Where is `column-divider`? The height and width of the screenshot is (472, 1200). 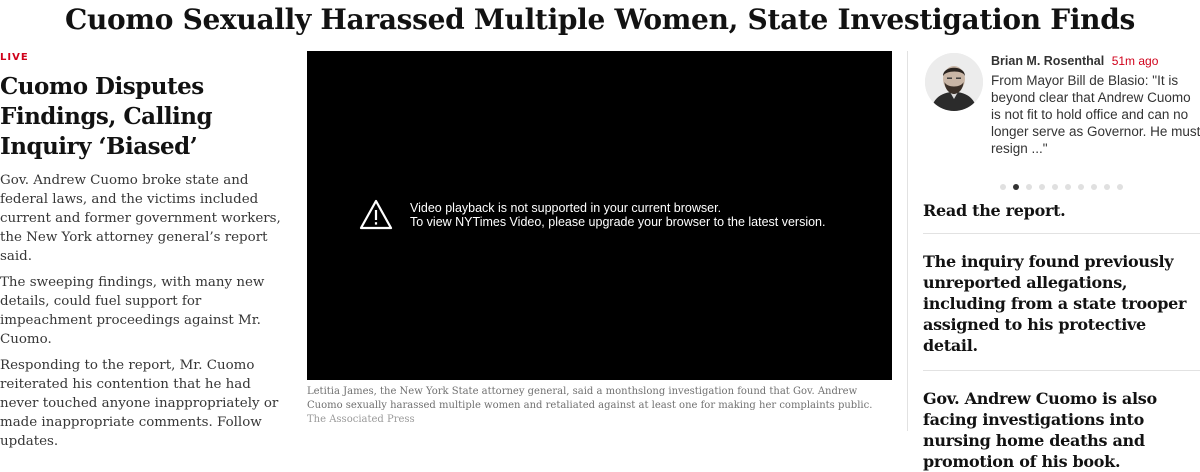
column-divider is located at coordinates (907, 241).